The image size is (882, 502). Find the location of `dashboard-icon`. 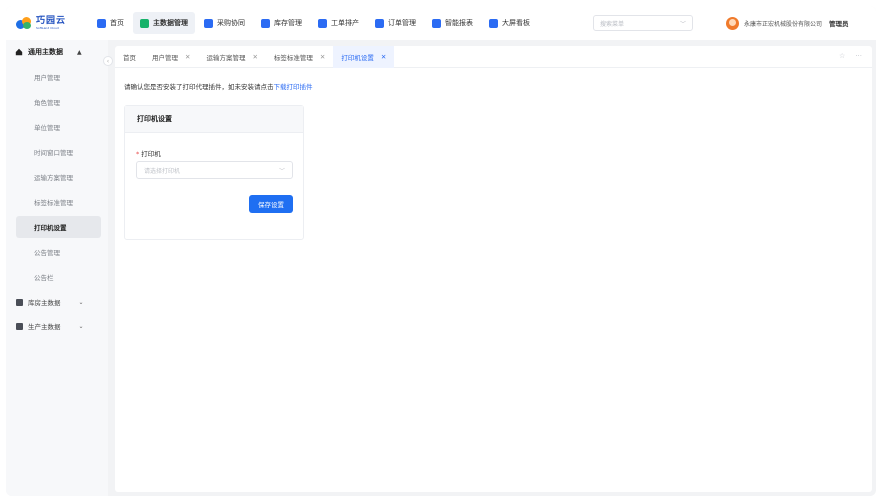

dashboard-icon is located at coordinates (493, 23).